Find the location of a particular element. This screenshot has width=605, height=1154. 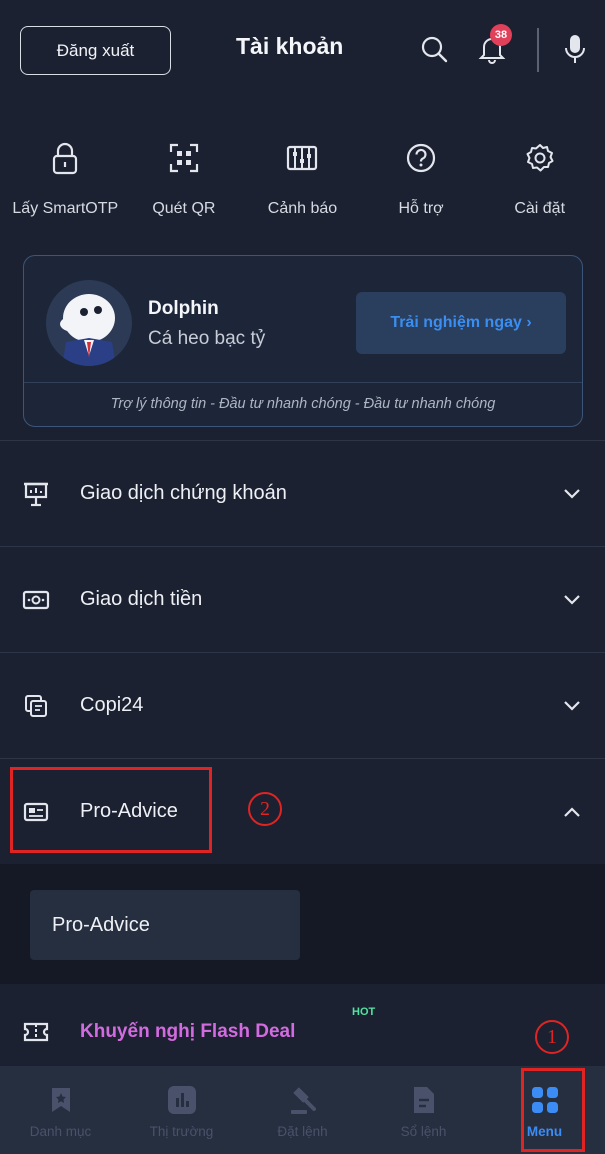

quick-action-label: Hỗ trợ is located at coordinates (421, 208).